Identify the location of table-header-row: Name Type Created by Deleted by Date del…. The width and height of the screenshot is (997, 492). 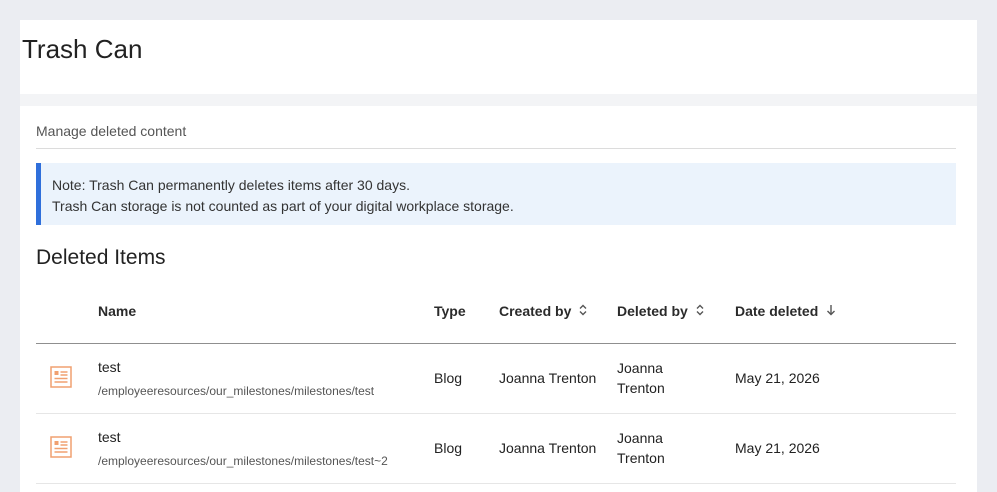
(496, 318).